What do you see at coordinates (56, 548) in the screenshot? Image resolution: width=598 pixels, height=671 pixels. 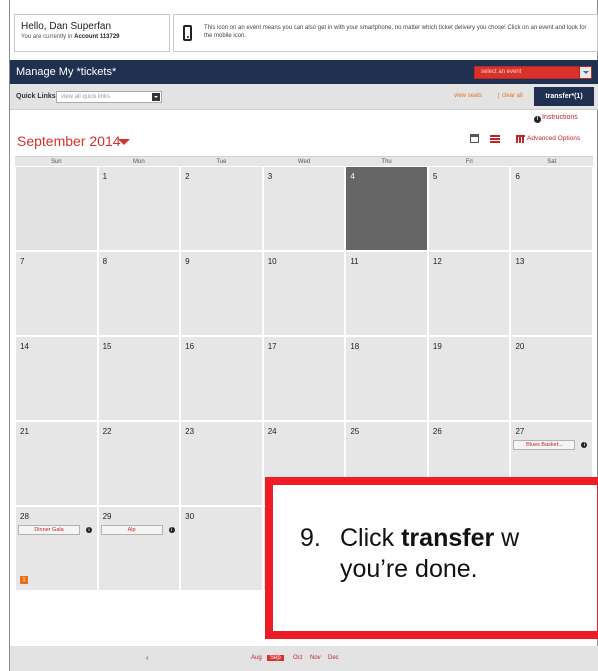 I see `calendar-day: 28 Dinner Gala i 1` at bounding box center [56, 548].